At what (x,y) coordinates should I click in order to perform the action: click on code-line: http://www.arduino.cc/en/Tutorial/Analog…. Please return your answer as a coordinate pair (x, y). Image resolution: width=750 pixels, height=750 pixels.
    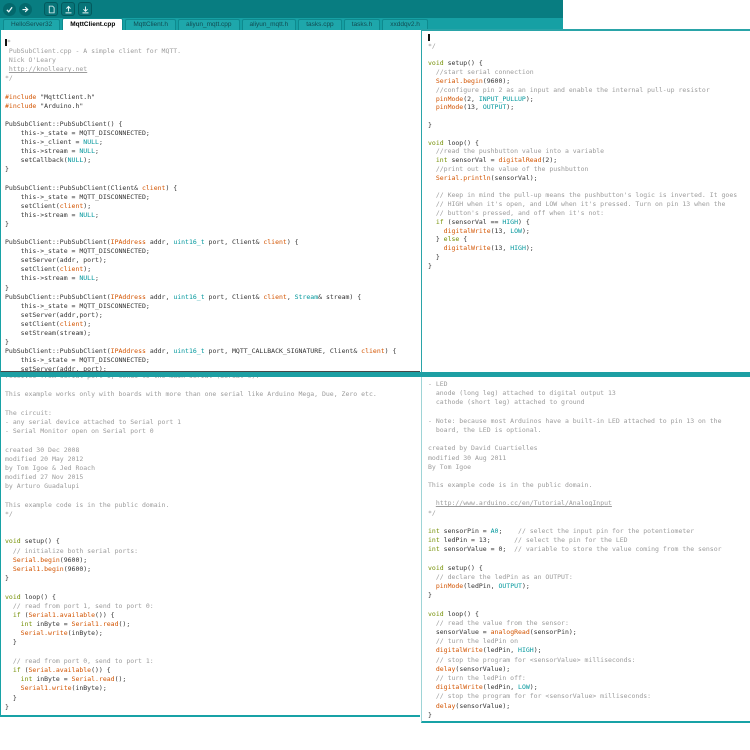
    Looking at the image, I should click on (589, 503).